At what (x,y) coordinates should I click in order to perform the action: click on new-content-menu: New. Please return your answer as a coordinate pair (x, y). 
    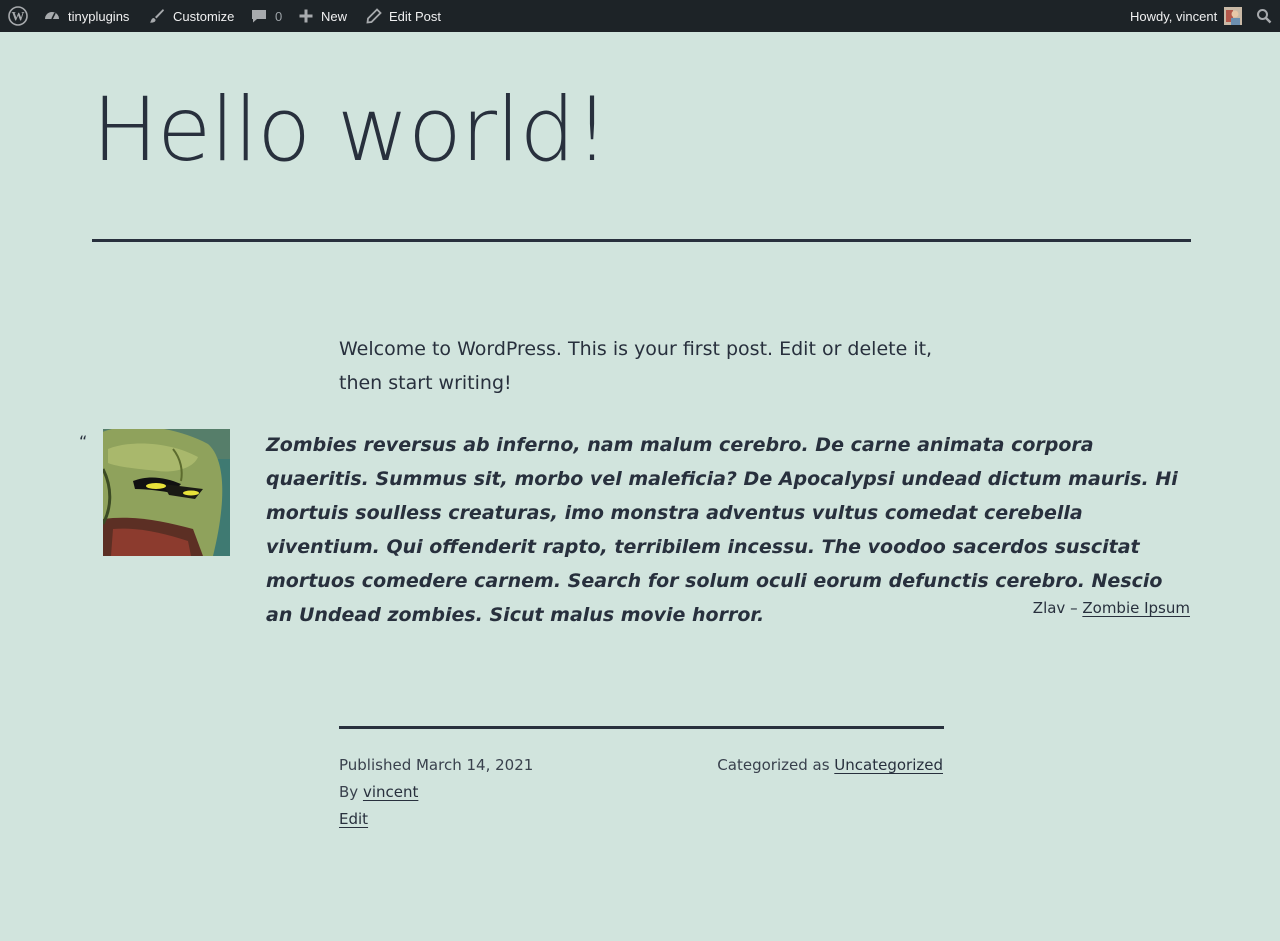
    Looking at the image, I should click on (322, 16).